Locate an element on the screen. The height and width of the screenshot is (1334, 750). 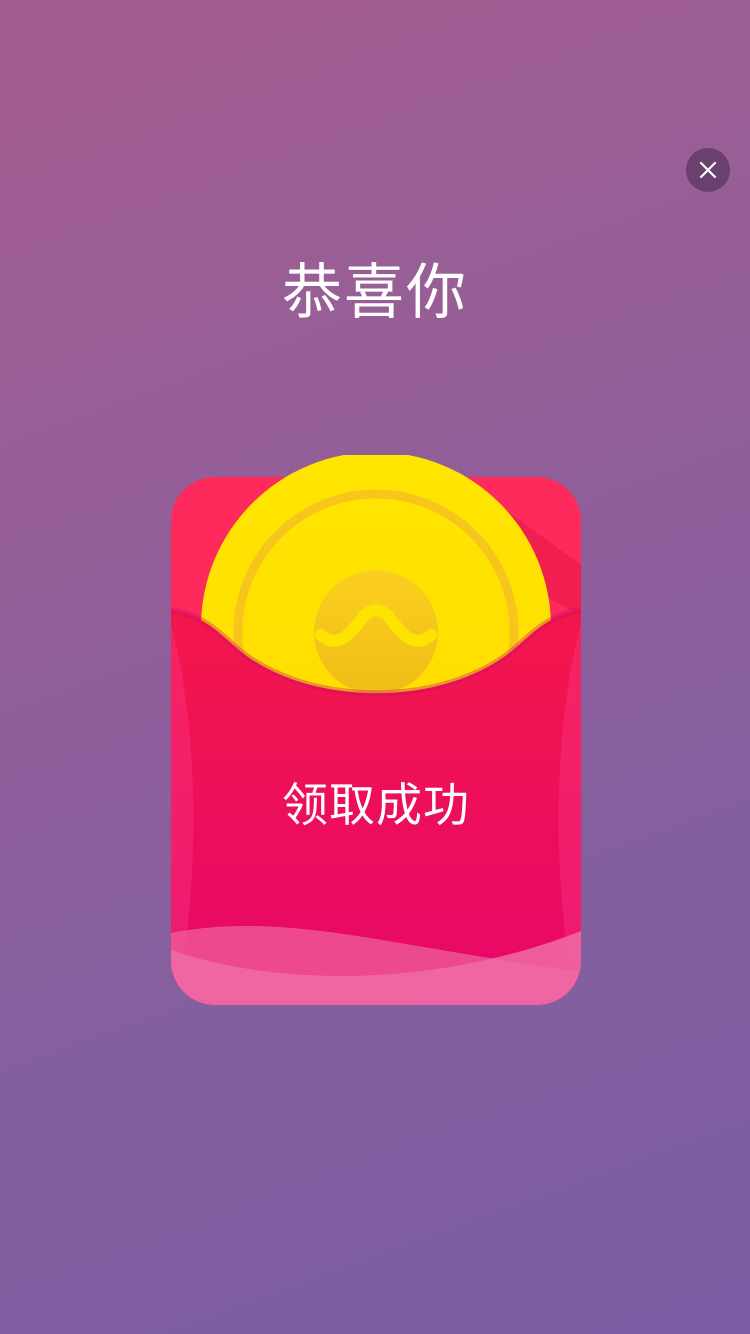
close-button is located at coordinates (708, 170).